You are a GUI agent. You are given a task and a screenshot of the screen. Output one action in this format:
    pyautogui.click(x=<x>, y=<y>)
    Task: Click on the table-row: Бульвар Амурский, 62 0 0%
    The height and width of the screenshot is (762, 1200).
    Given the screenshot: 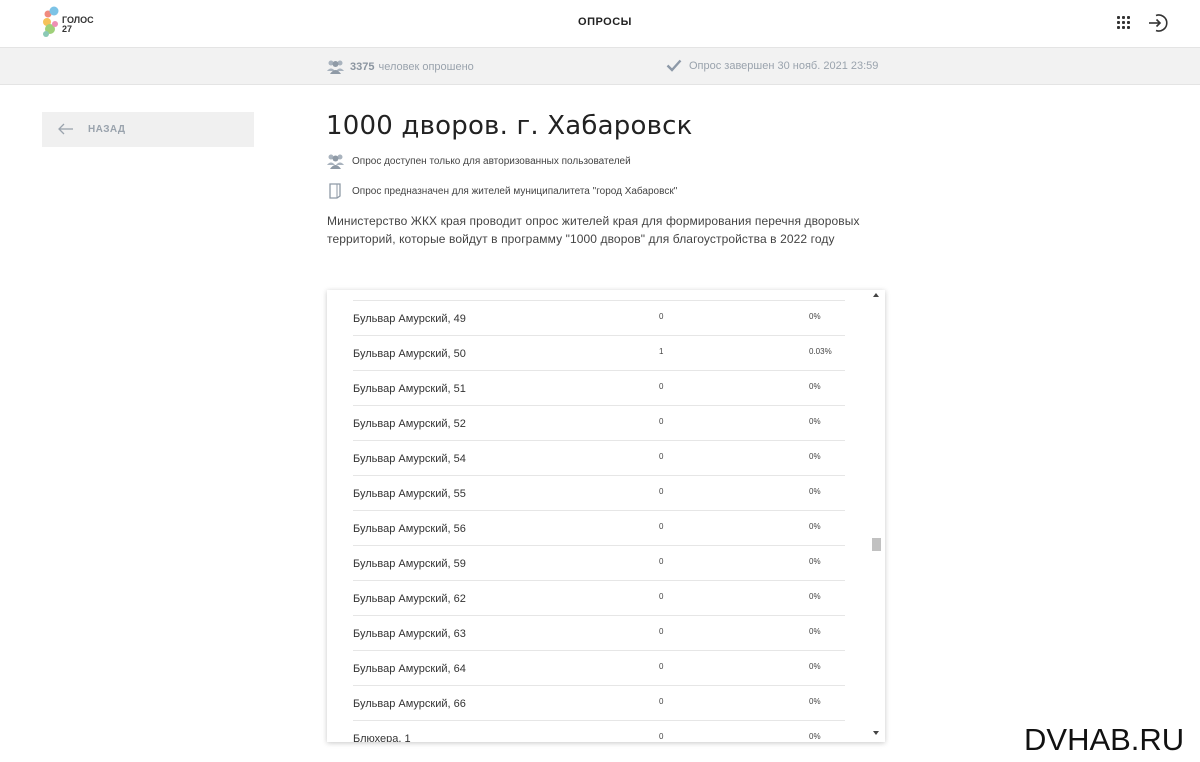 What is the action you would take?
    pyautogui.click(x=599, y=597)
    